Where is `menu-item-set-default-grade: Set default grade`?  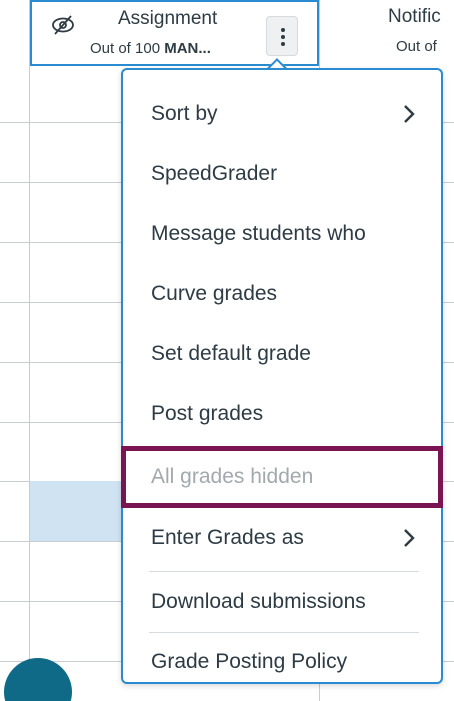
menu-item-set-default-grade: Set default grade is located at coordinates (282, 354).